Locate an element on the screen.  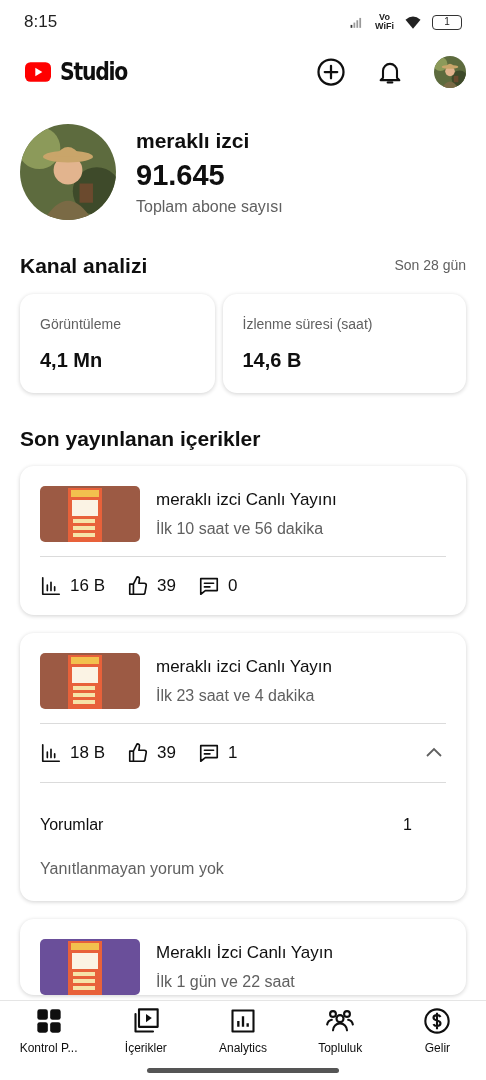
metric-card: Görüntüleme 4,1 Mn is located at coordinates (117, 343).